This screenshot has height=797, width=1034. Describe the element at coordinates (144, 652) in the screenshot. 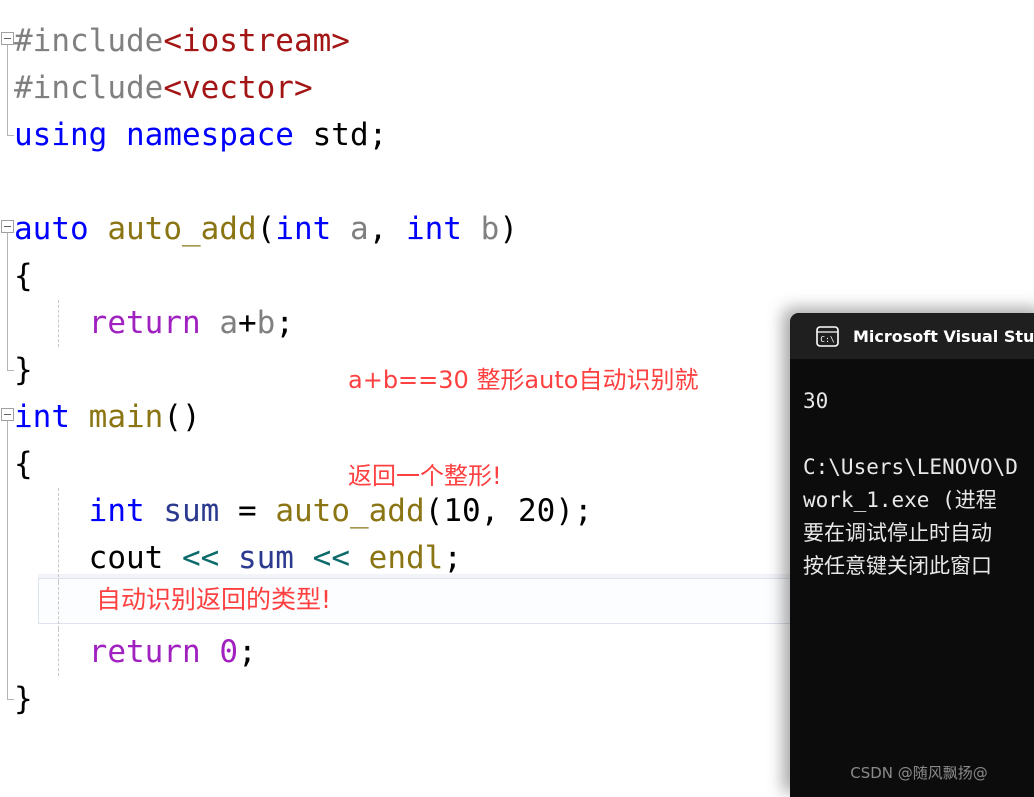

I see `code-token: return` at that location.